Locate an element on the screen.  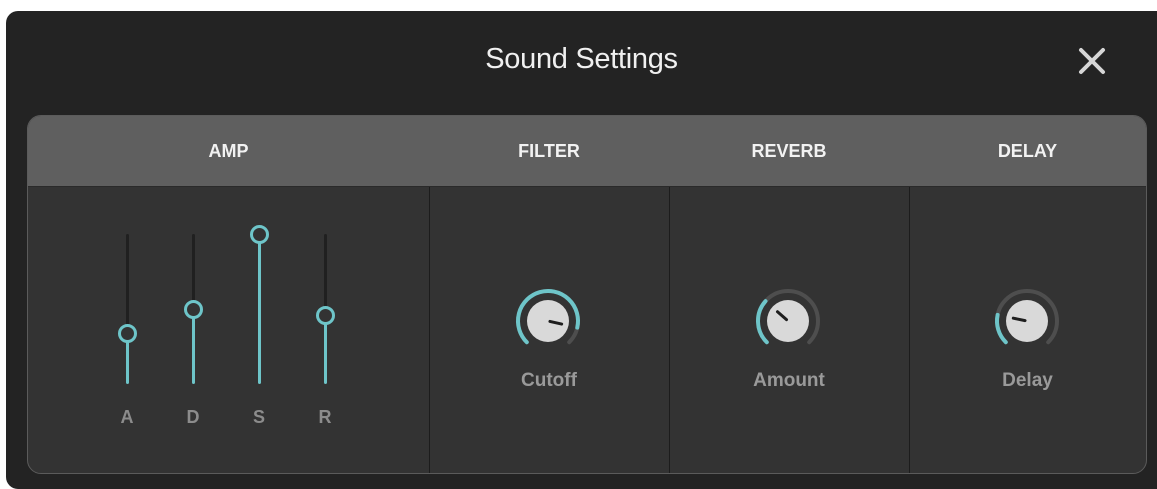
reverb-body: Amount is located at coordinates (789, 330).